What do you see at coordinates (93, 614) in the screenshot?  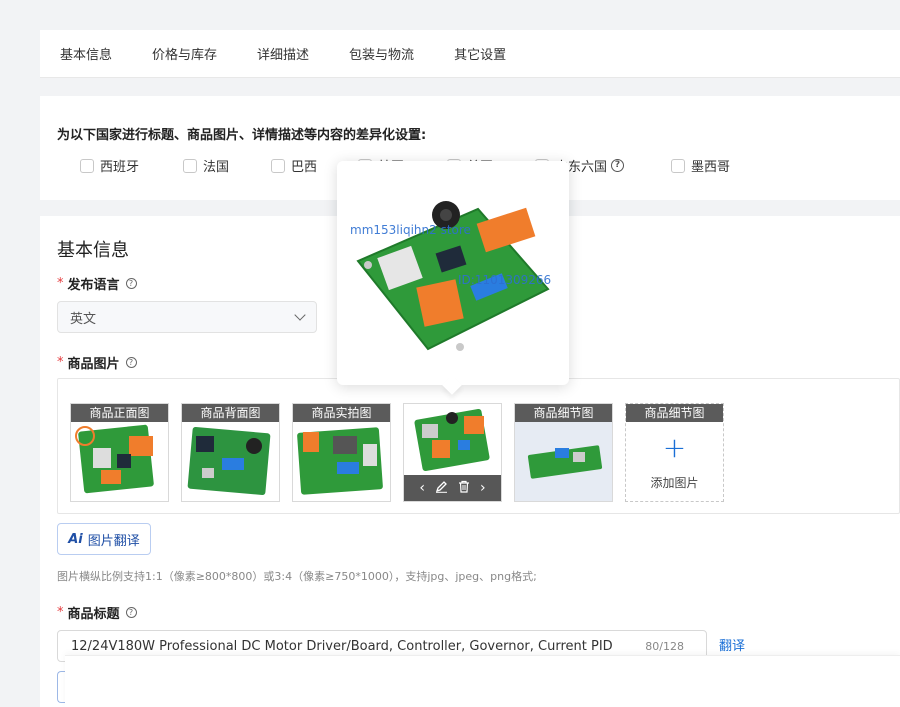 I see `label-text: 商品标题` at bounding box center [93, 614].